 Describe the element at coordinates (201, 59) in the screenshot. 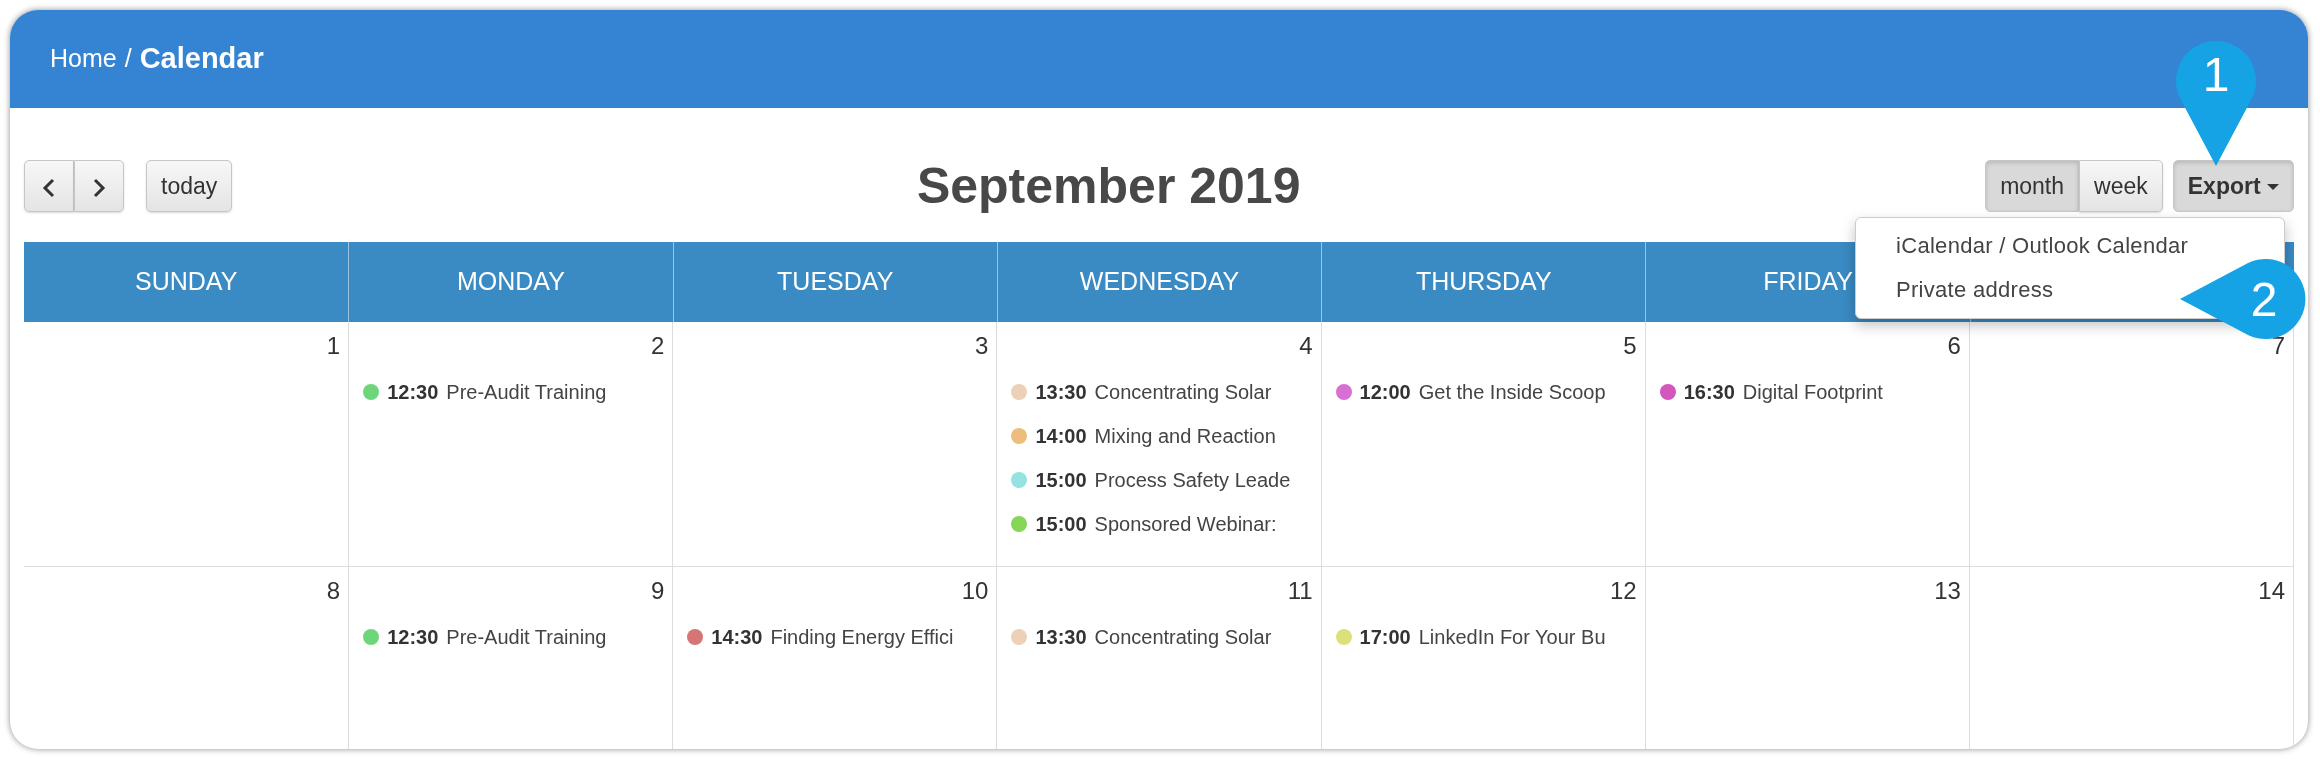

I see `page-title: Calendar` at that location.